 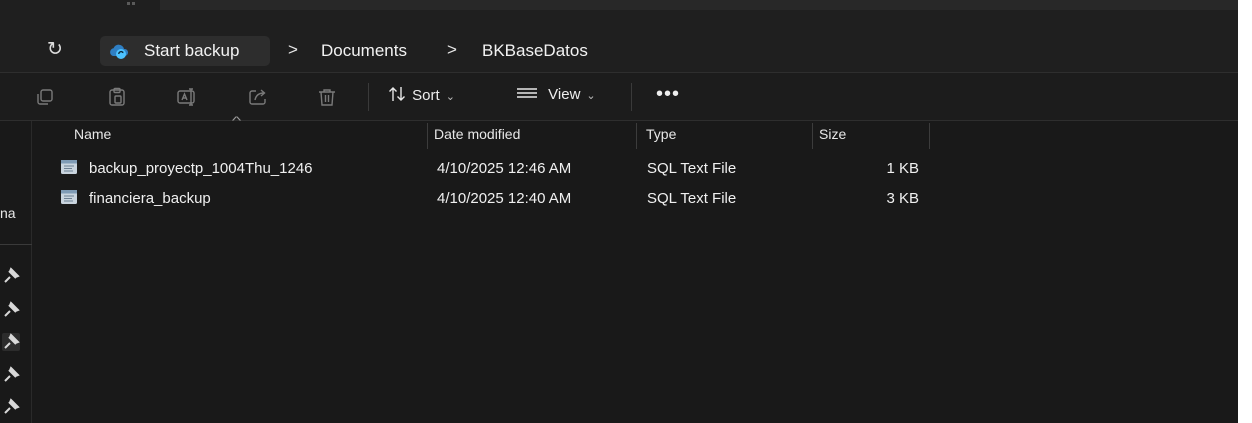 What do you see at coordinates (902, 168) in the screenshot?
I see `file-size: 1 KB` at bounding box center [902, 168].